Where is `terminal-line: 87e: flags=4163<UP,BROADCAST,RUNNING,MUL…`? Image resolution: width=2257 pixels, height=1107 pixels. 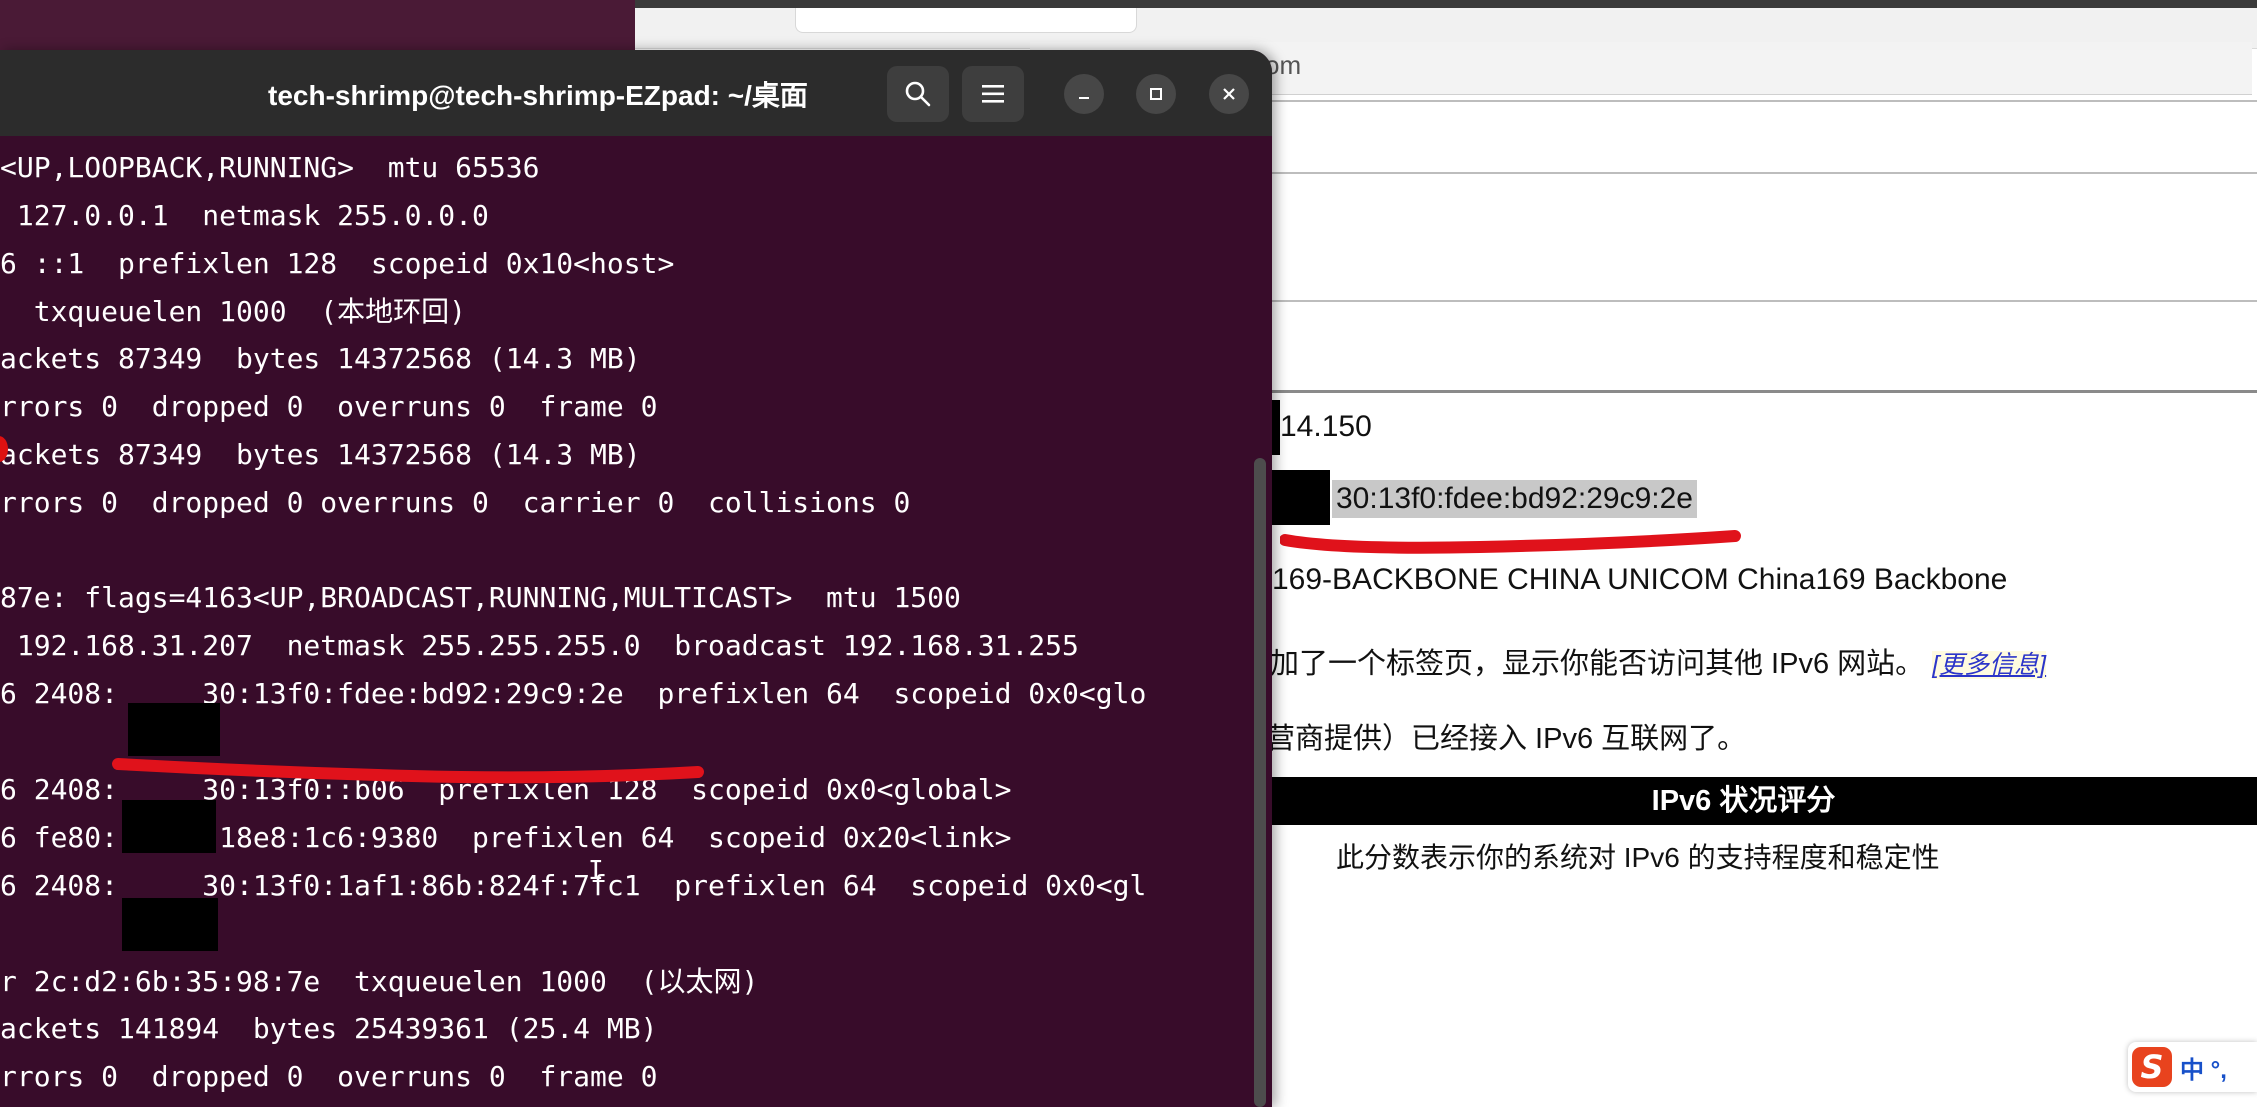
terminal-line: 87e: flags=4163<UP,BROADCAST,RUNNING,MUL… is located at coordinates (480, 597).